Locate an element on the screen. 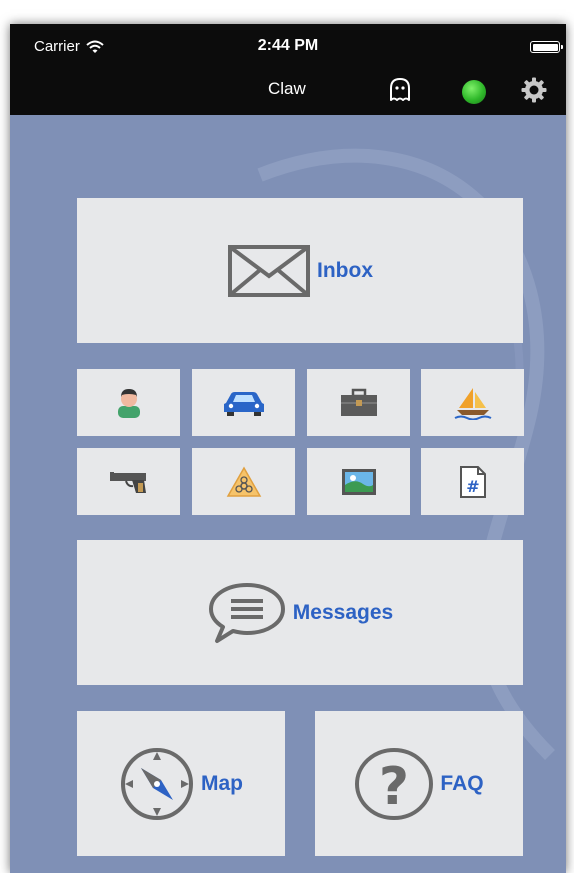 The image size is (574, 873). category-tile-briefcase is located at coordinates (358, 402).